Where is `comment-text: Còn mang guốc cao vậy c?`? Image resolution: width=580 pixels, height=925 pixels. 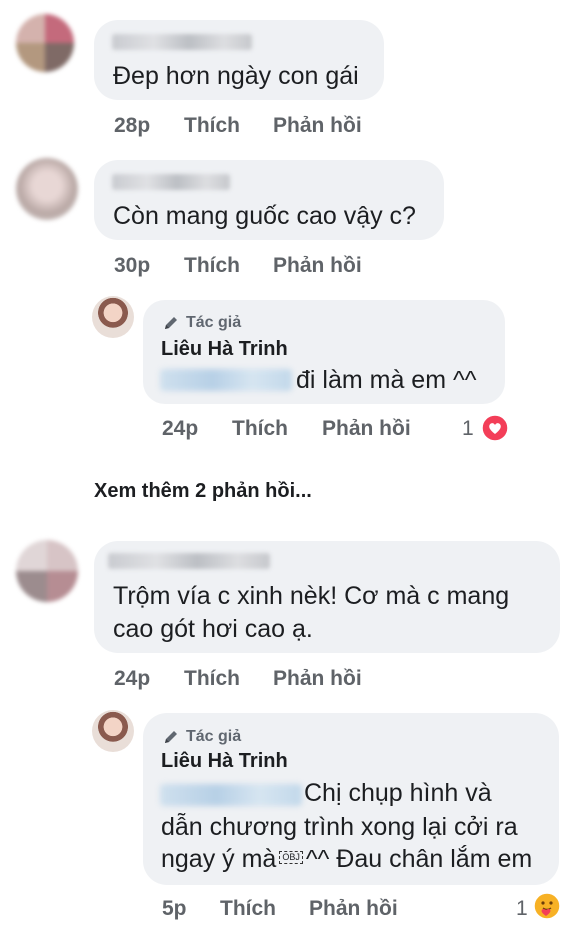 comment-text: Còn mang guốc cao vậy c? is located at coordinates (264, 216).